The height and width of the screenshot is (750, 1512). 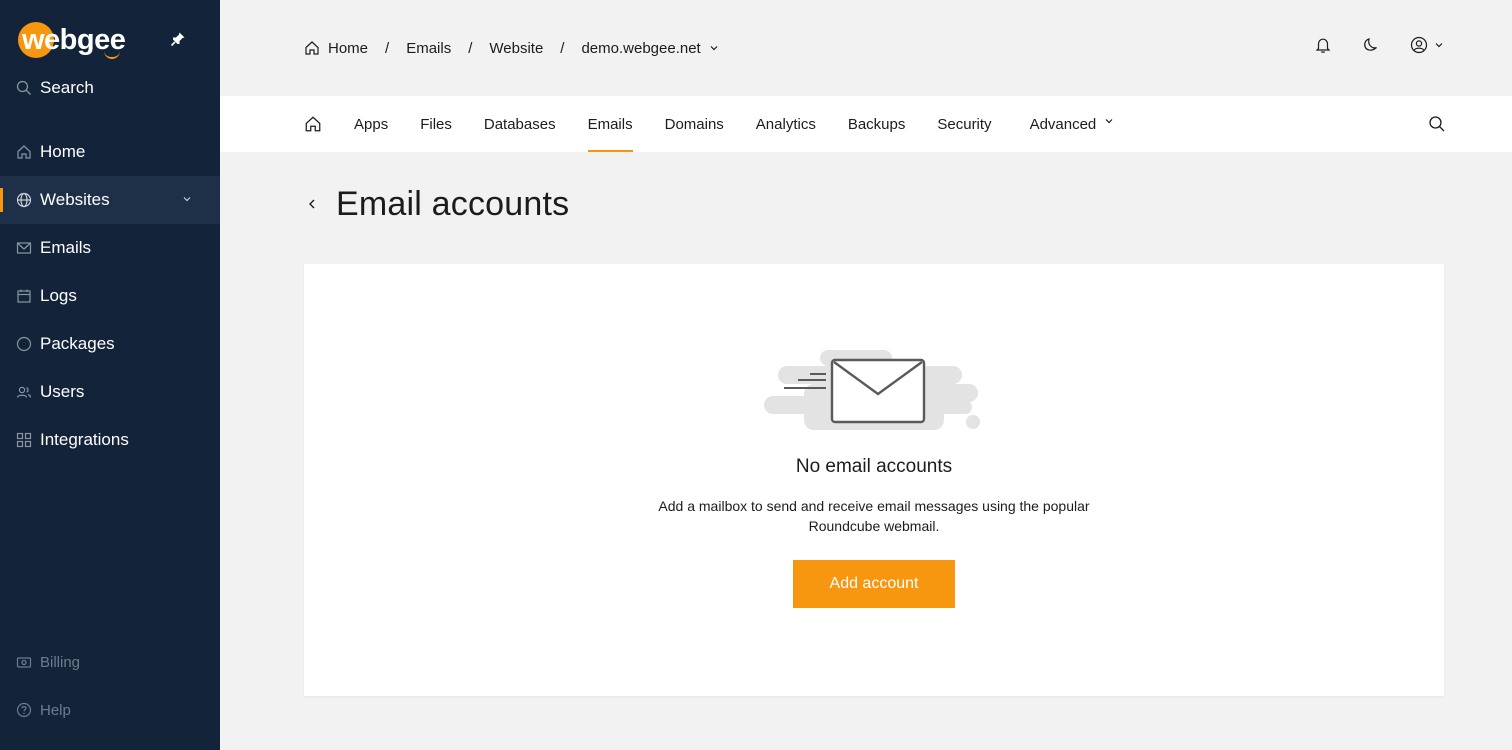 What do you see at coordinates (110, 710) in the screenshot?
I see `sidebar-item-help: Help` at bounding box center [110, 710].